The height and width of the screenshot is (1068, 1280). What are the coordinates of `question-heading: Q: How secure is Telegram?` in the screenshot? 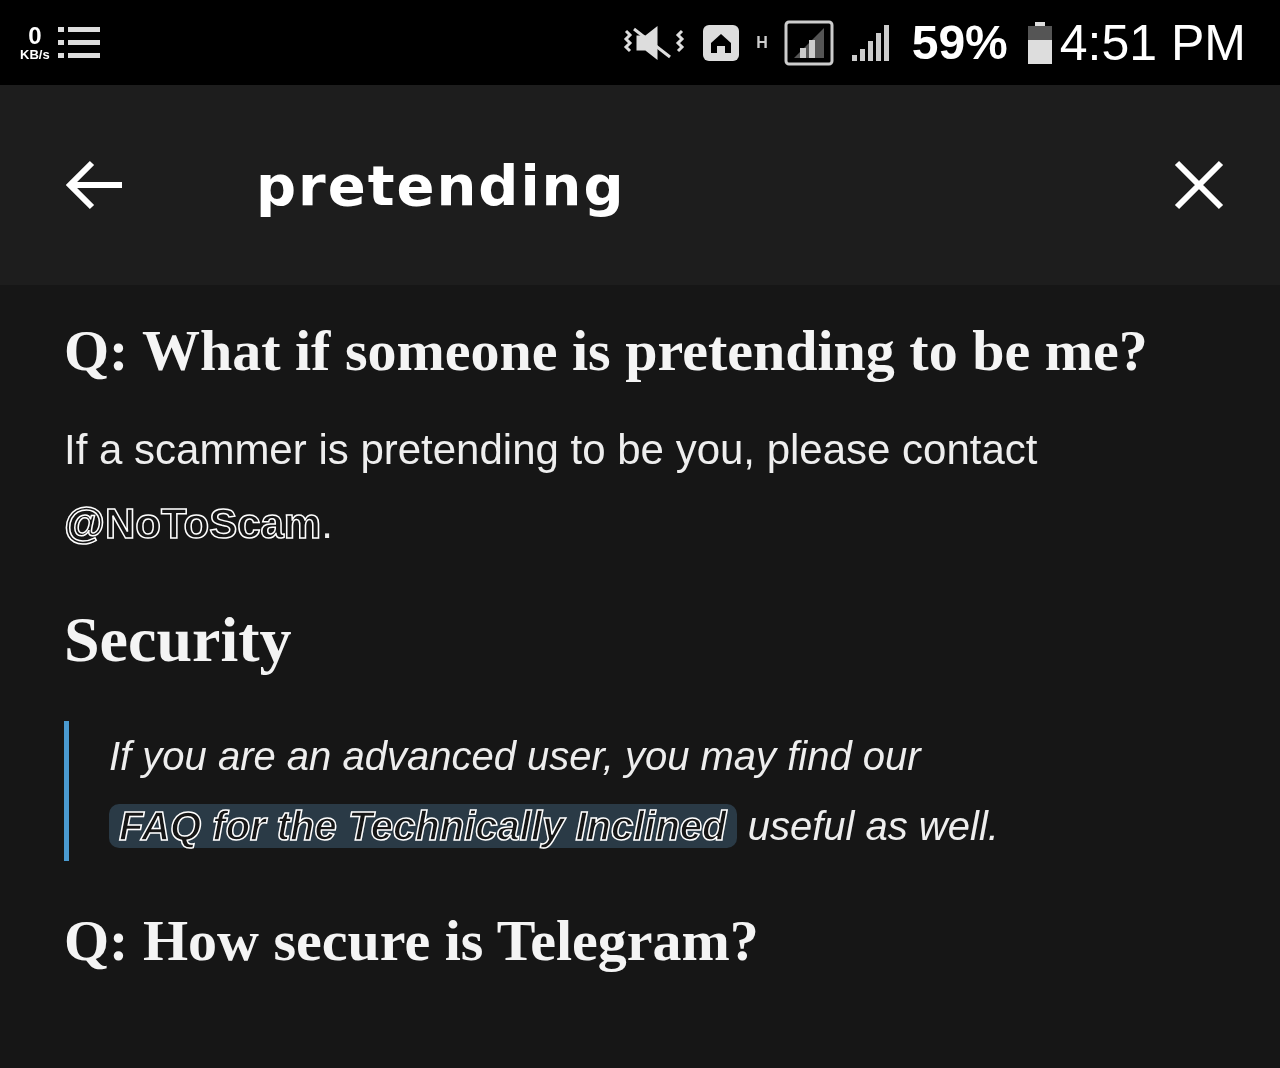 It's located at (412, 941).